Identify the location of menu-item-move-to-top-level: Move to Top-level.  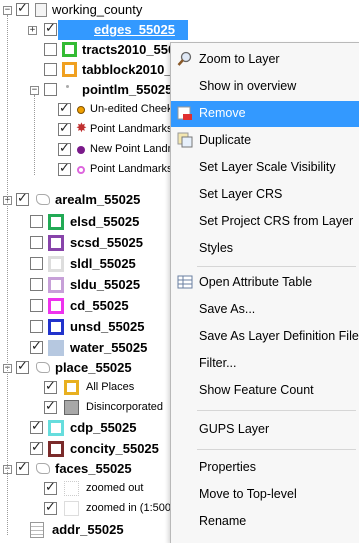
(265, 495).